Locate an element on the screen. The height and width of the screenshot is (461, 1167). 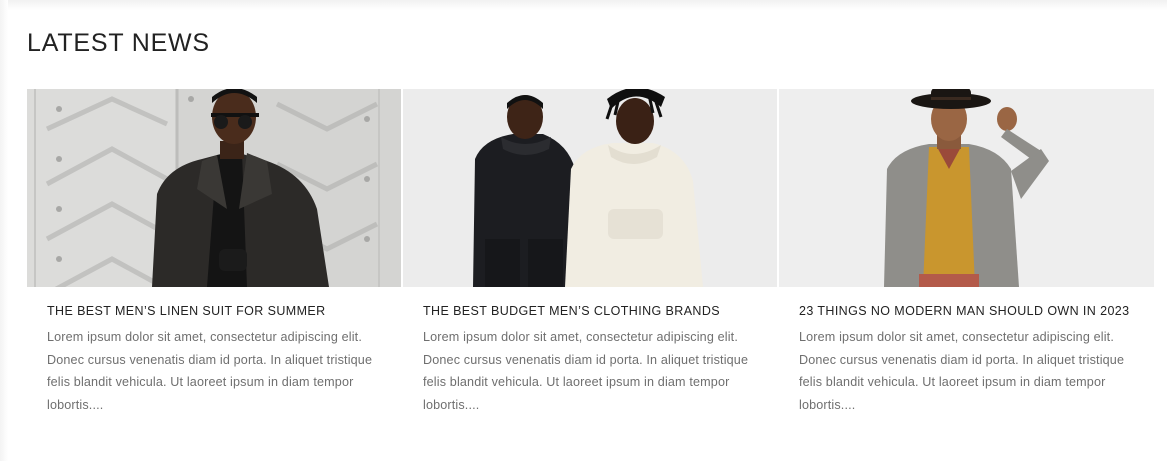
article-image-modern-man is located at coordinates (966, 188).